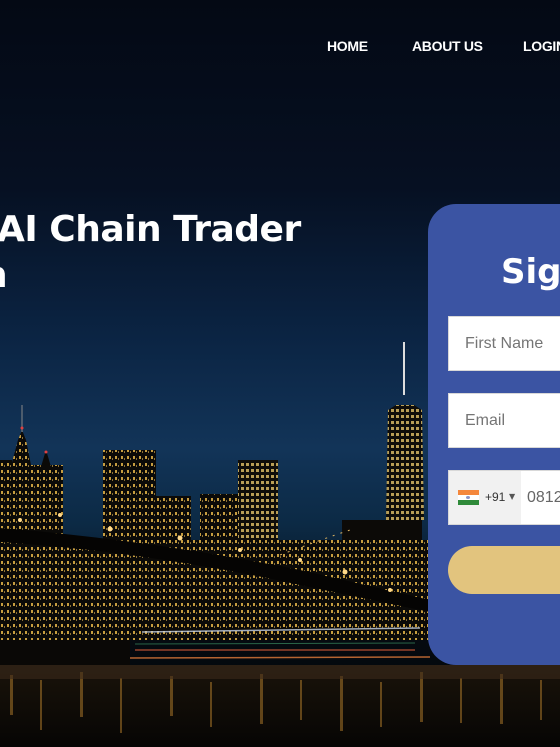 Image resolution: width=560 pixels, height=747 pixels. I want to click on hero-headline-line2: n, so click(4, 276).